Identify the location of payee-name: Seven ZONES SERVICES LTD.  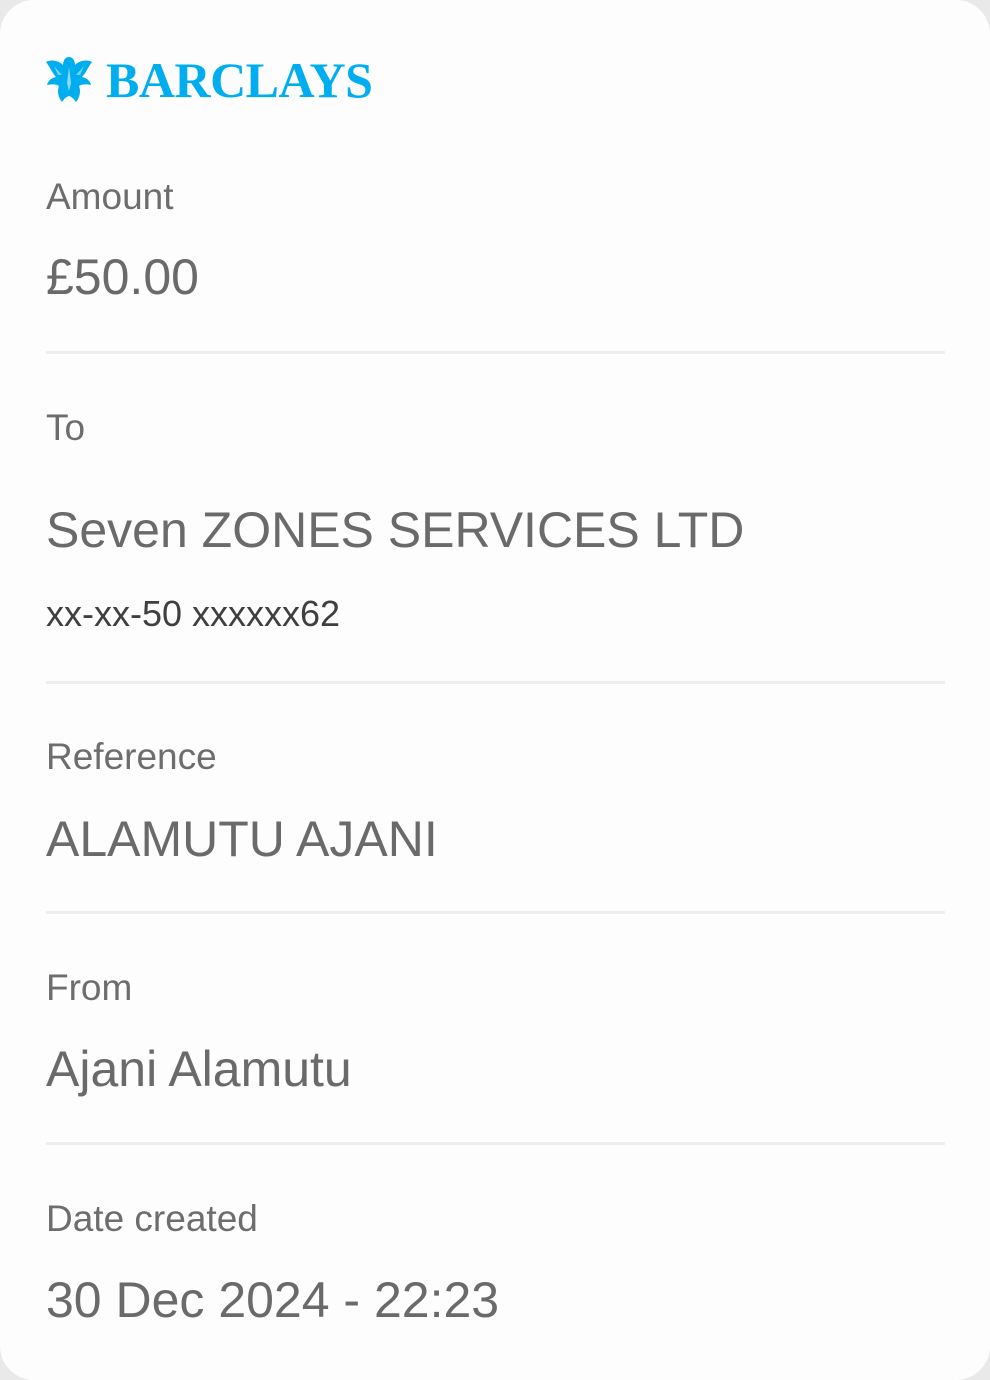
(395, 530).